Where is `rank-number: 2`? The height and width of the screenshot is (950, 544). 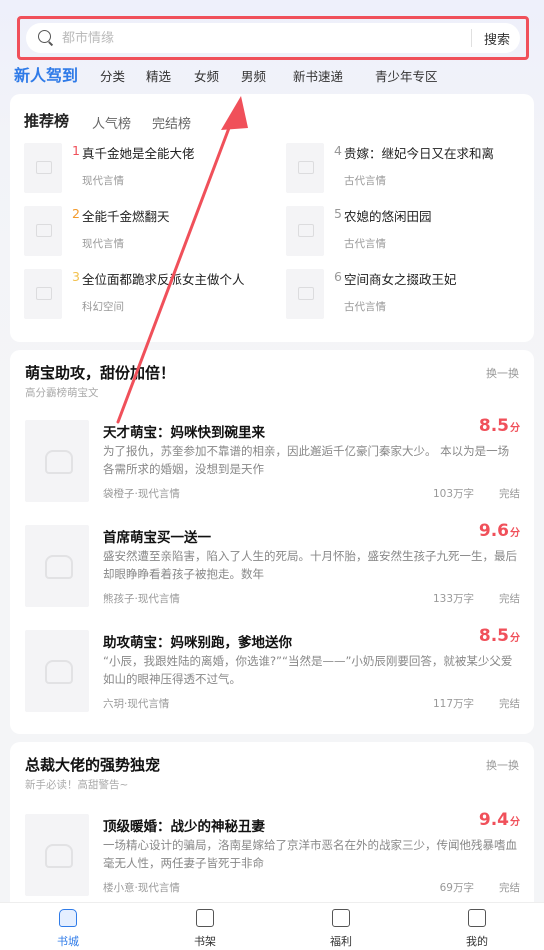
rank-number: 2 is located at coordinates (76, 213).